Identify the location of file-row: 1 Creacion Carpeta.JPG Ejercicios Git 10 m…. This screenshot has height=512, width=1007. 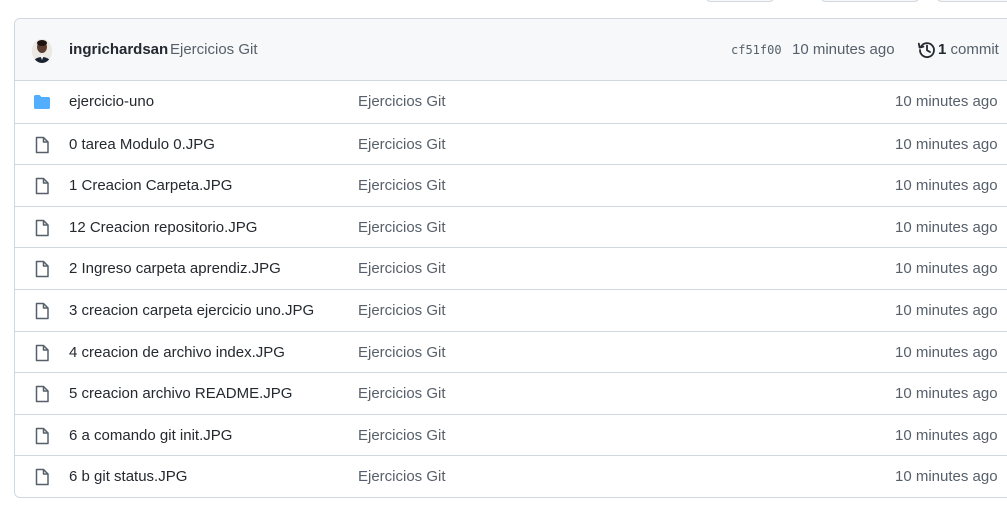
(511, 185).